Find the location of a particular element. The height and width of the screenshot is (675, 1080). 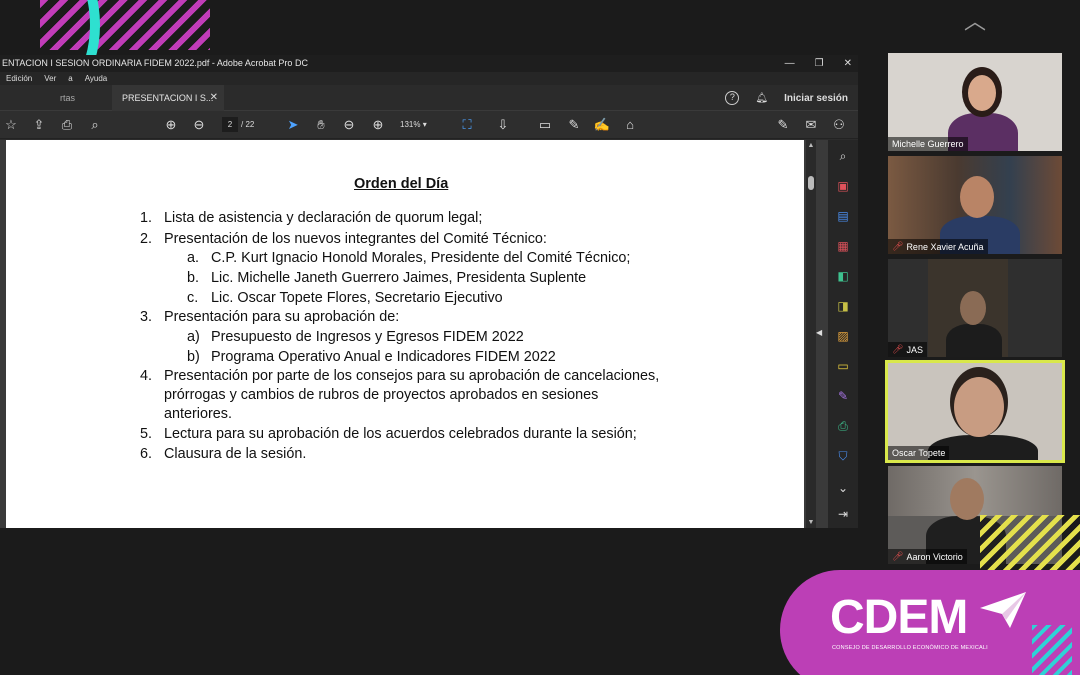

page-total: / 22 is located at coordinates (248, 124).